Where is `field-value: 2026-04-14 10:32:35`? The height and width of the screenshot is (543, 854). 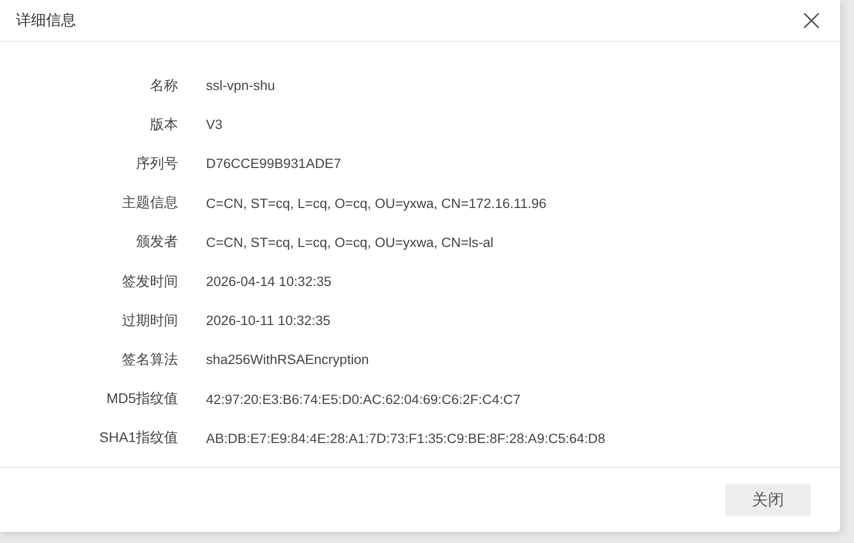
field-value: 2026-04-14 10:32:35 is located at coordinates (269, 282).